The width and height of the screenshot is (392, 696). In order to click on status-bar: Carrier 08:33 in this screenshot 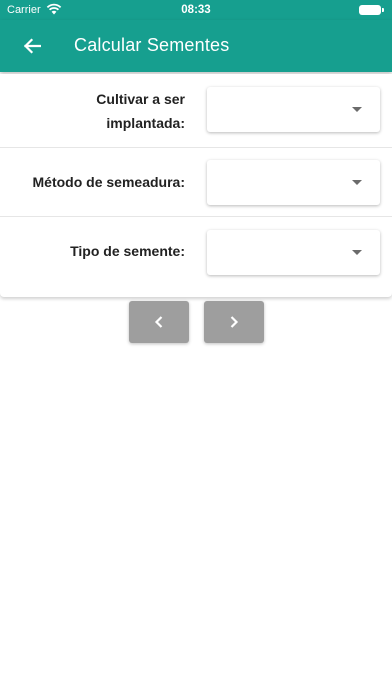, I will do `click(196, 10)`.